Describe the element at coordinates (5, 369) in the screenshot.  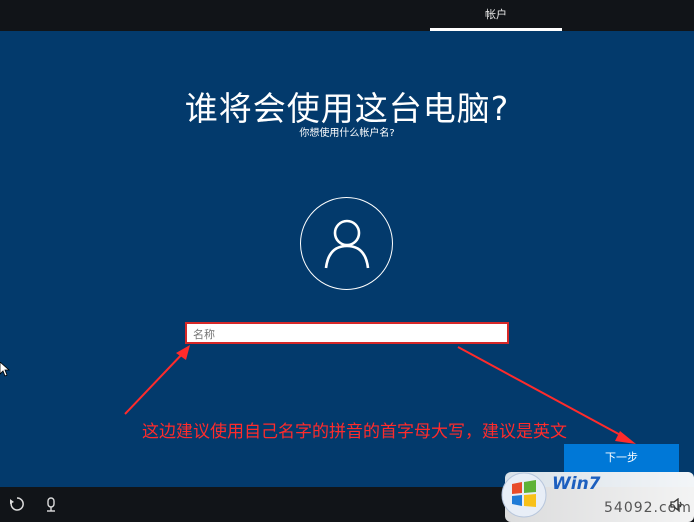
I see `mouse-cursor` at that location.